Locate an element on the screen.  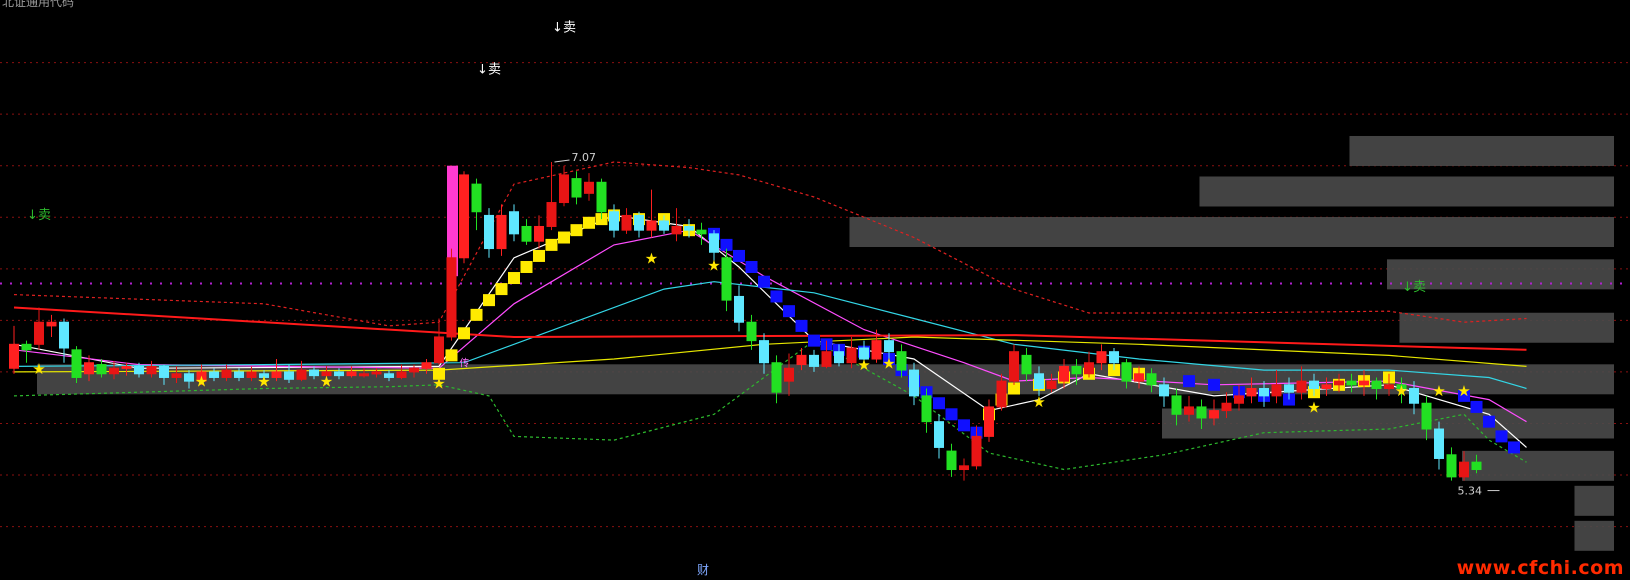
sell-signal-label: ↓卖 is located at coordinates (39, 215).